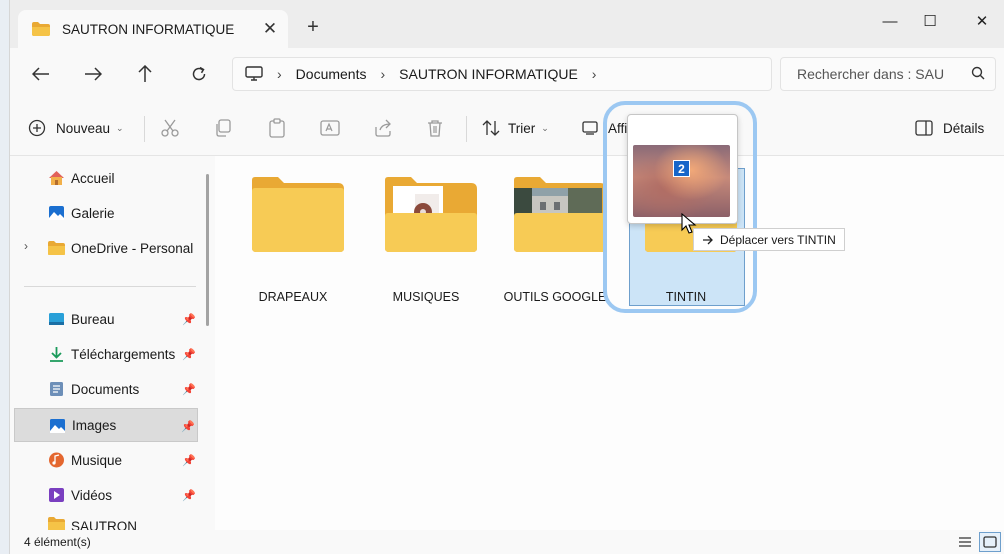 The width and height of the screenshot is (1004, 554). I want to click on share-icon, so click(383, 128).